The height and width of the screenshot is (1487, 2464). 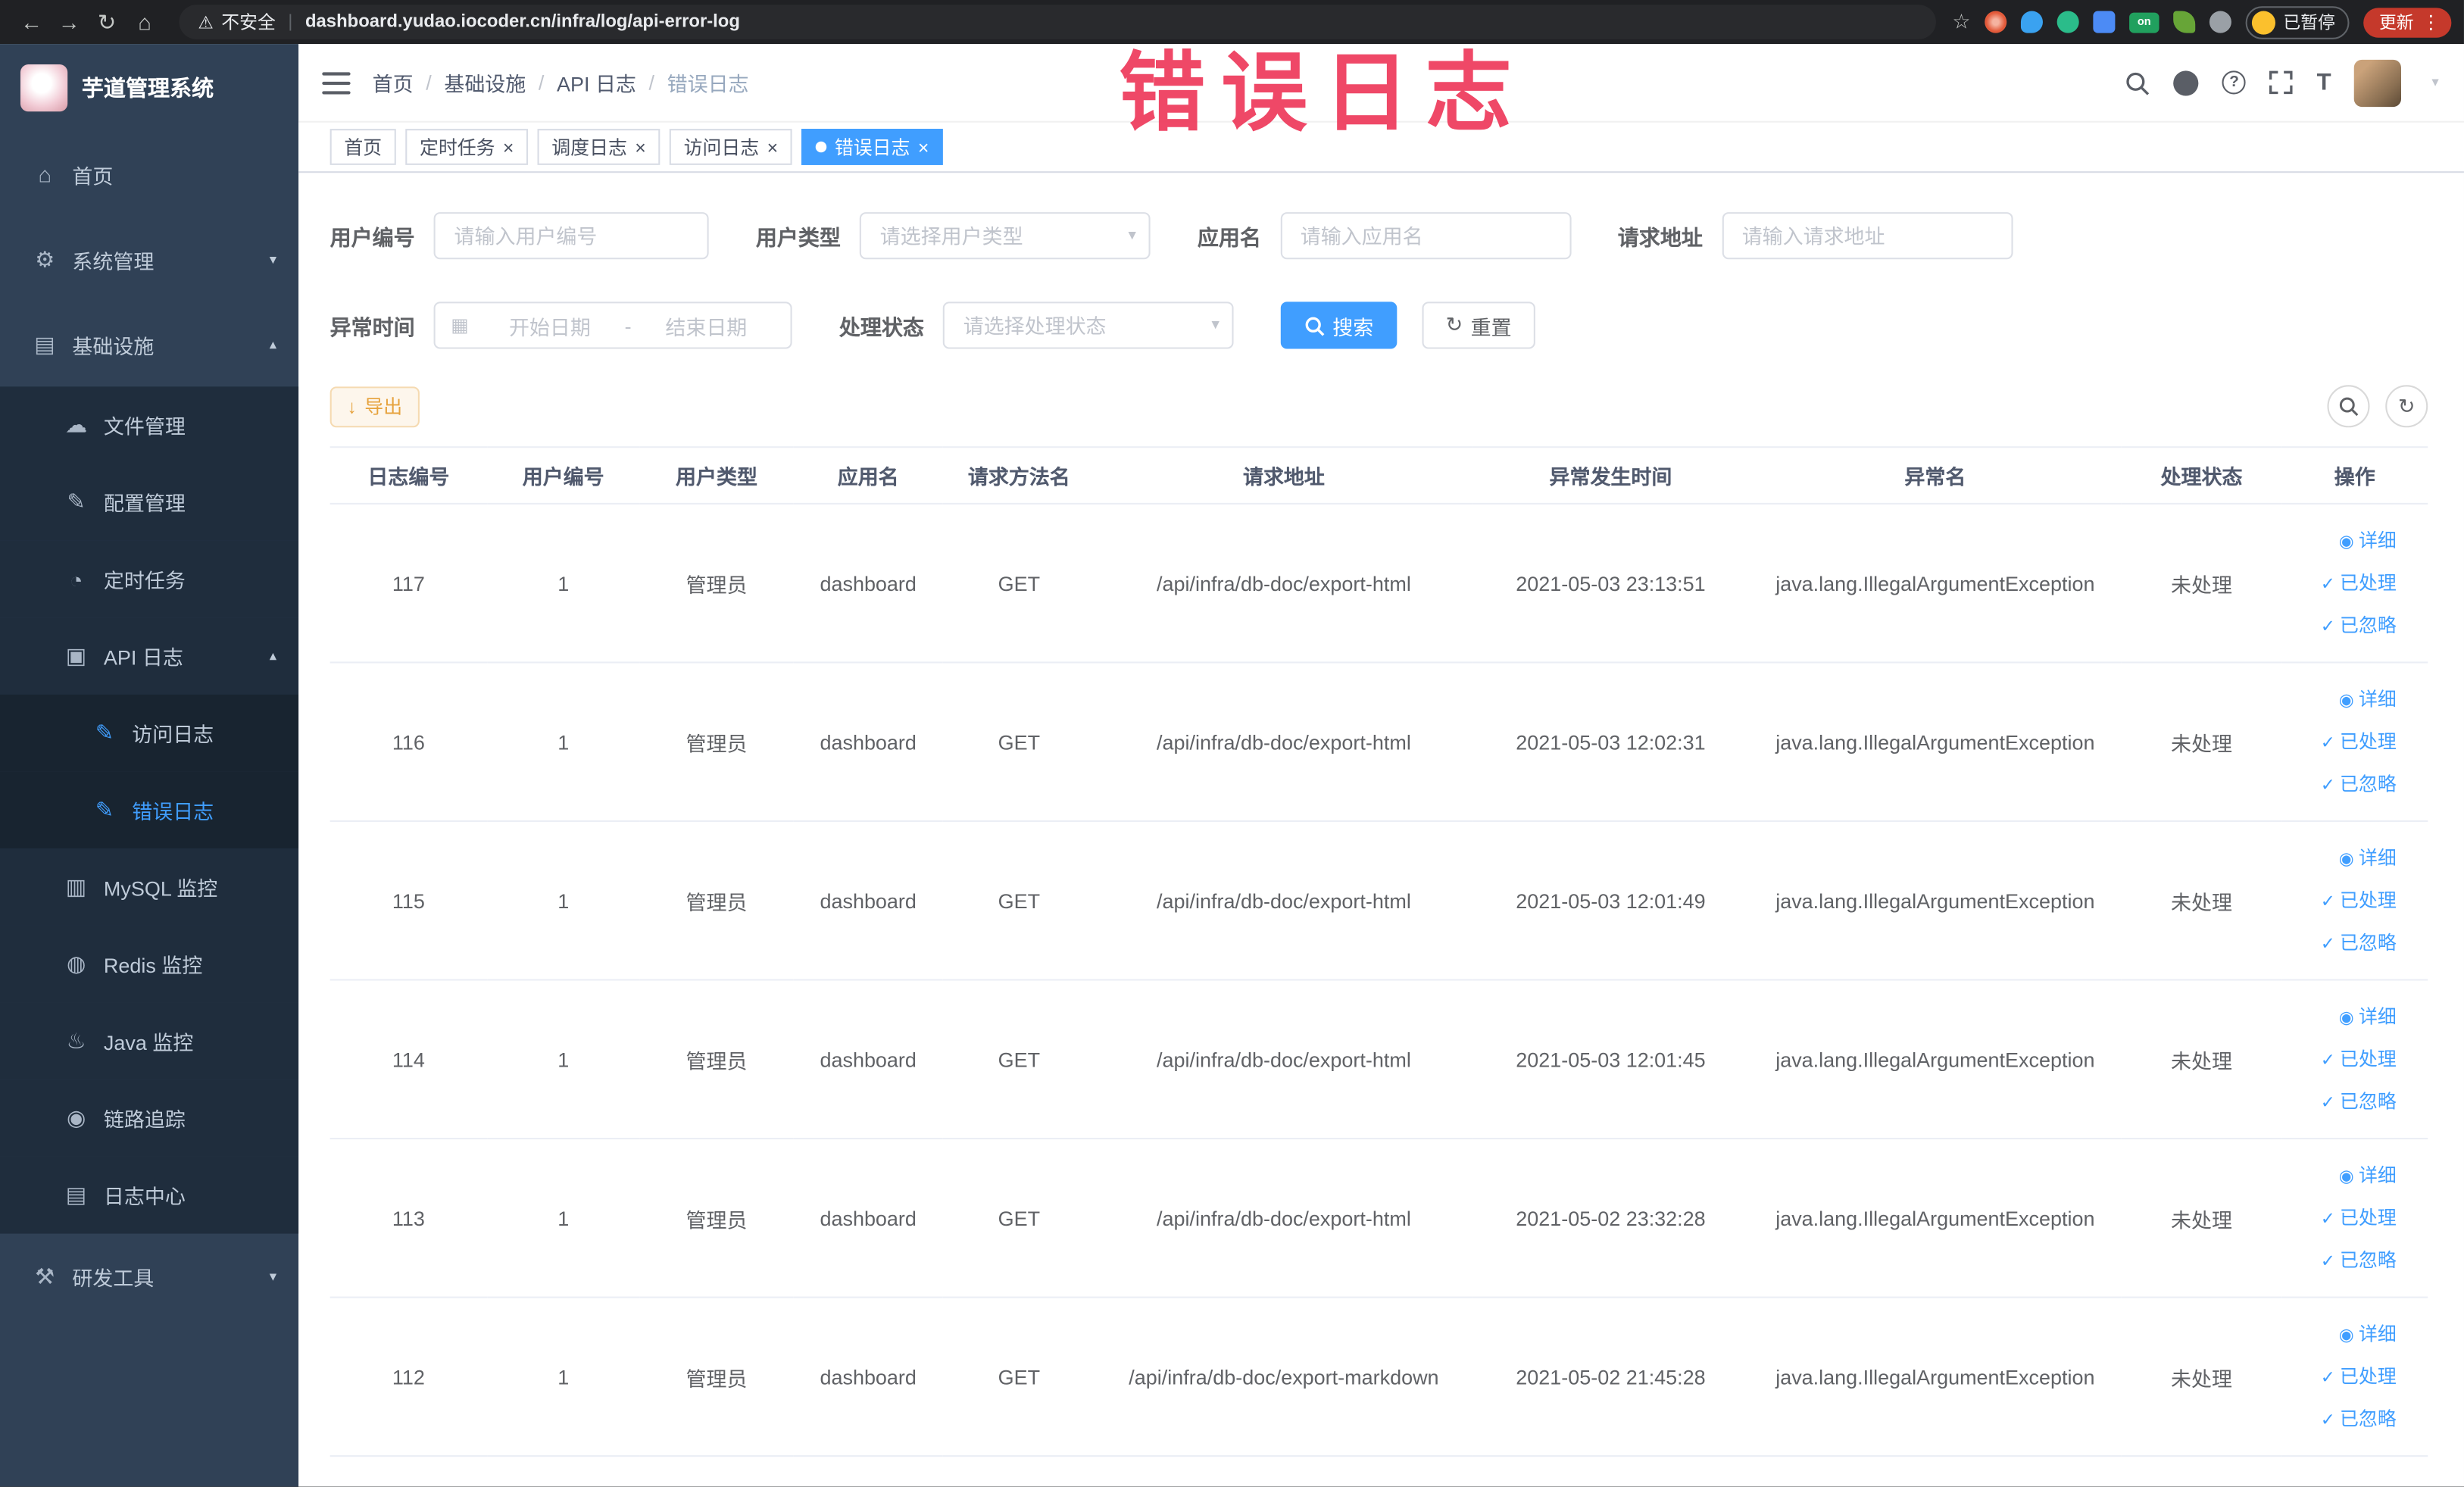 I want to click on sidebar-item-java-monitor: ♨ Java 监控, so click(x=149, y=1041).